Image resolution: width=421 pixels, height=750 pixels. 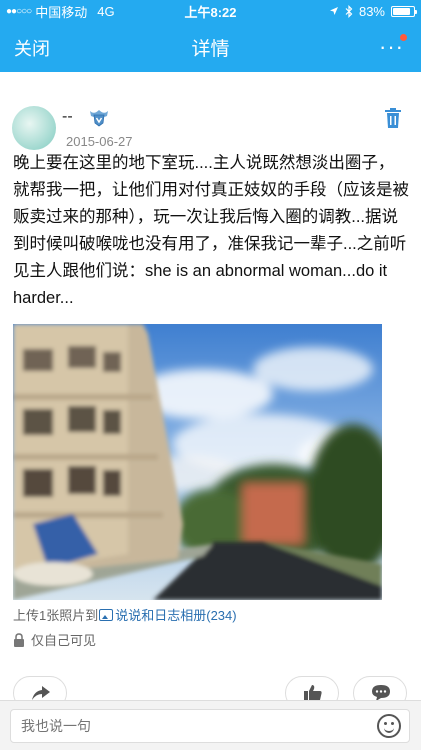 I want to click on comment-button, so click(x=380, y=688).